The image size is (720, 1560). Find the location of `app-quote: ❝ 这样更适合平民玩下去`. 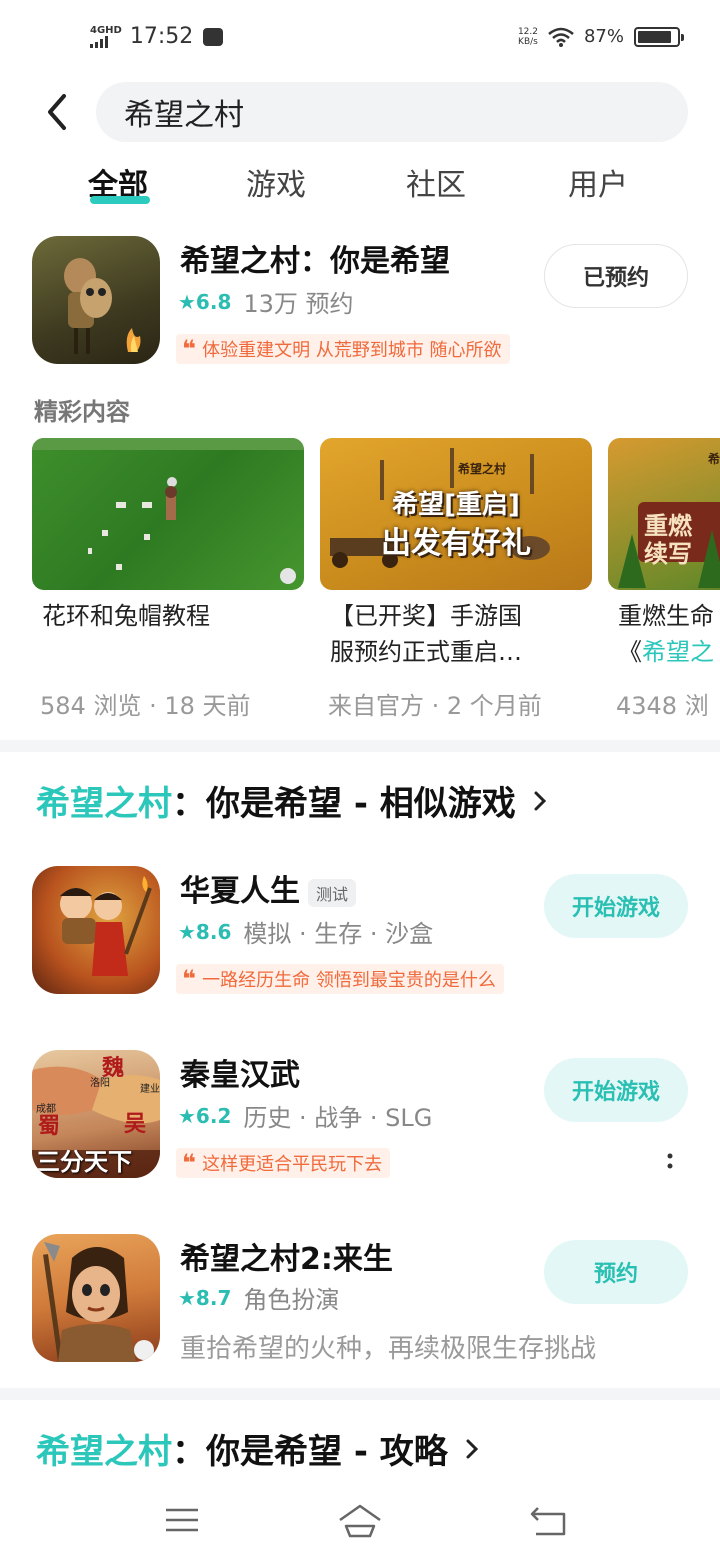

app-quote: ❝ 这样更适合平民玩下去 is located at coordinates (283, 1163).